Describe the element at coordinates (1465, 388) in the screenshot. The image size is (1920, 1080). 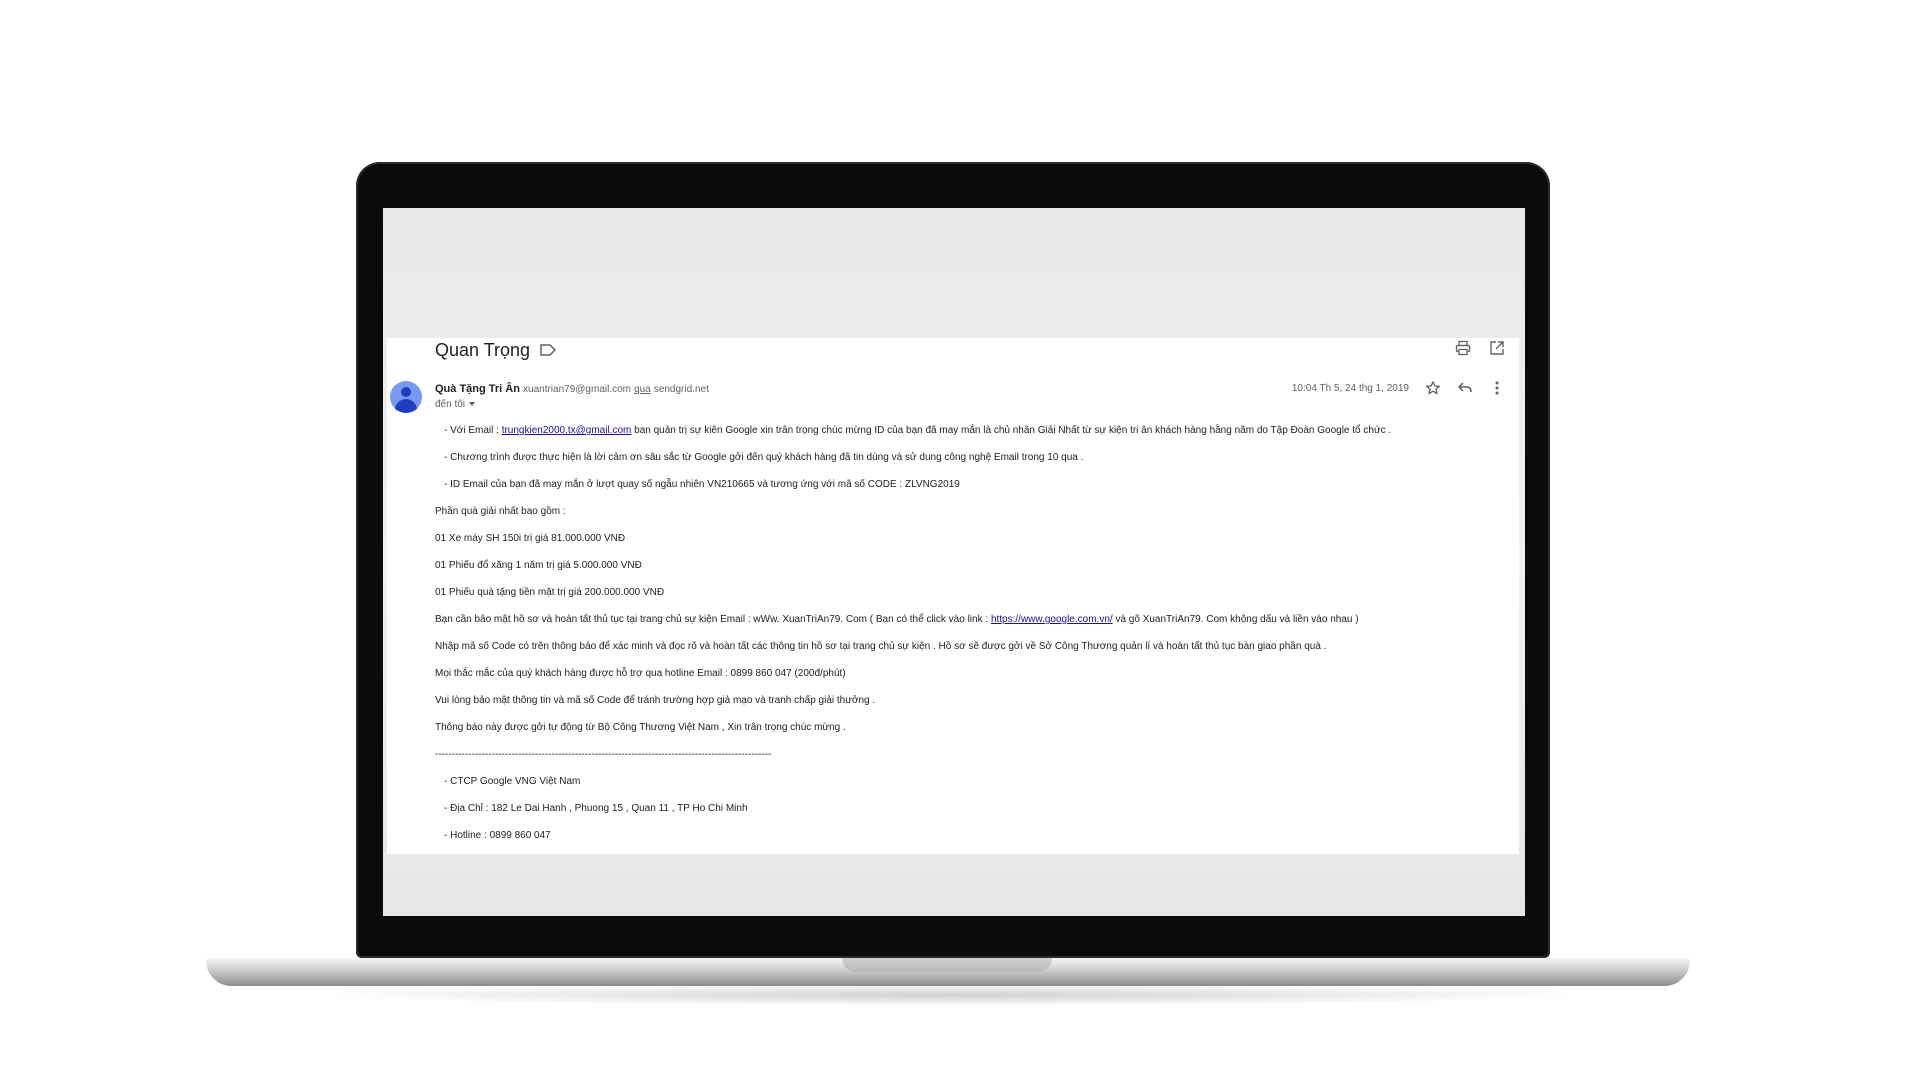
I see `reply-icon` at that location.